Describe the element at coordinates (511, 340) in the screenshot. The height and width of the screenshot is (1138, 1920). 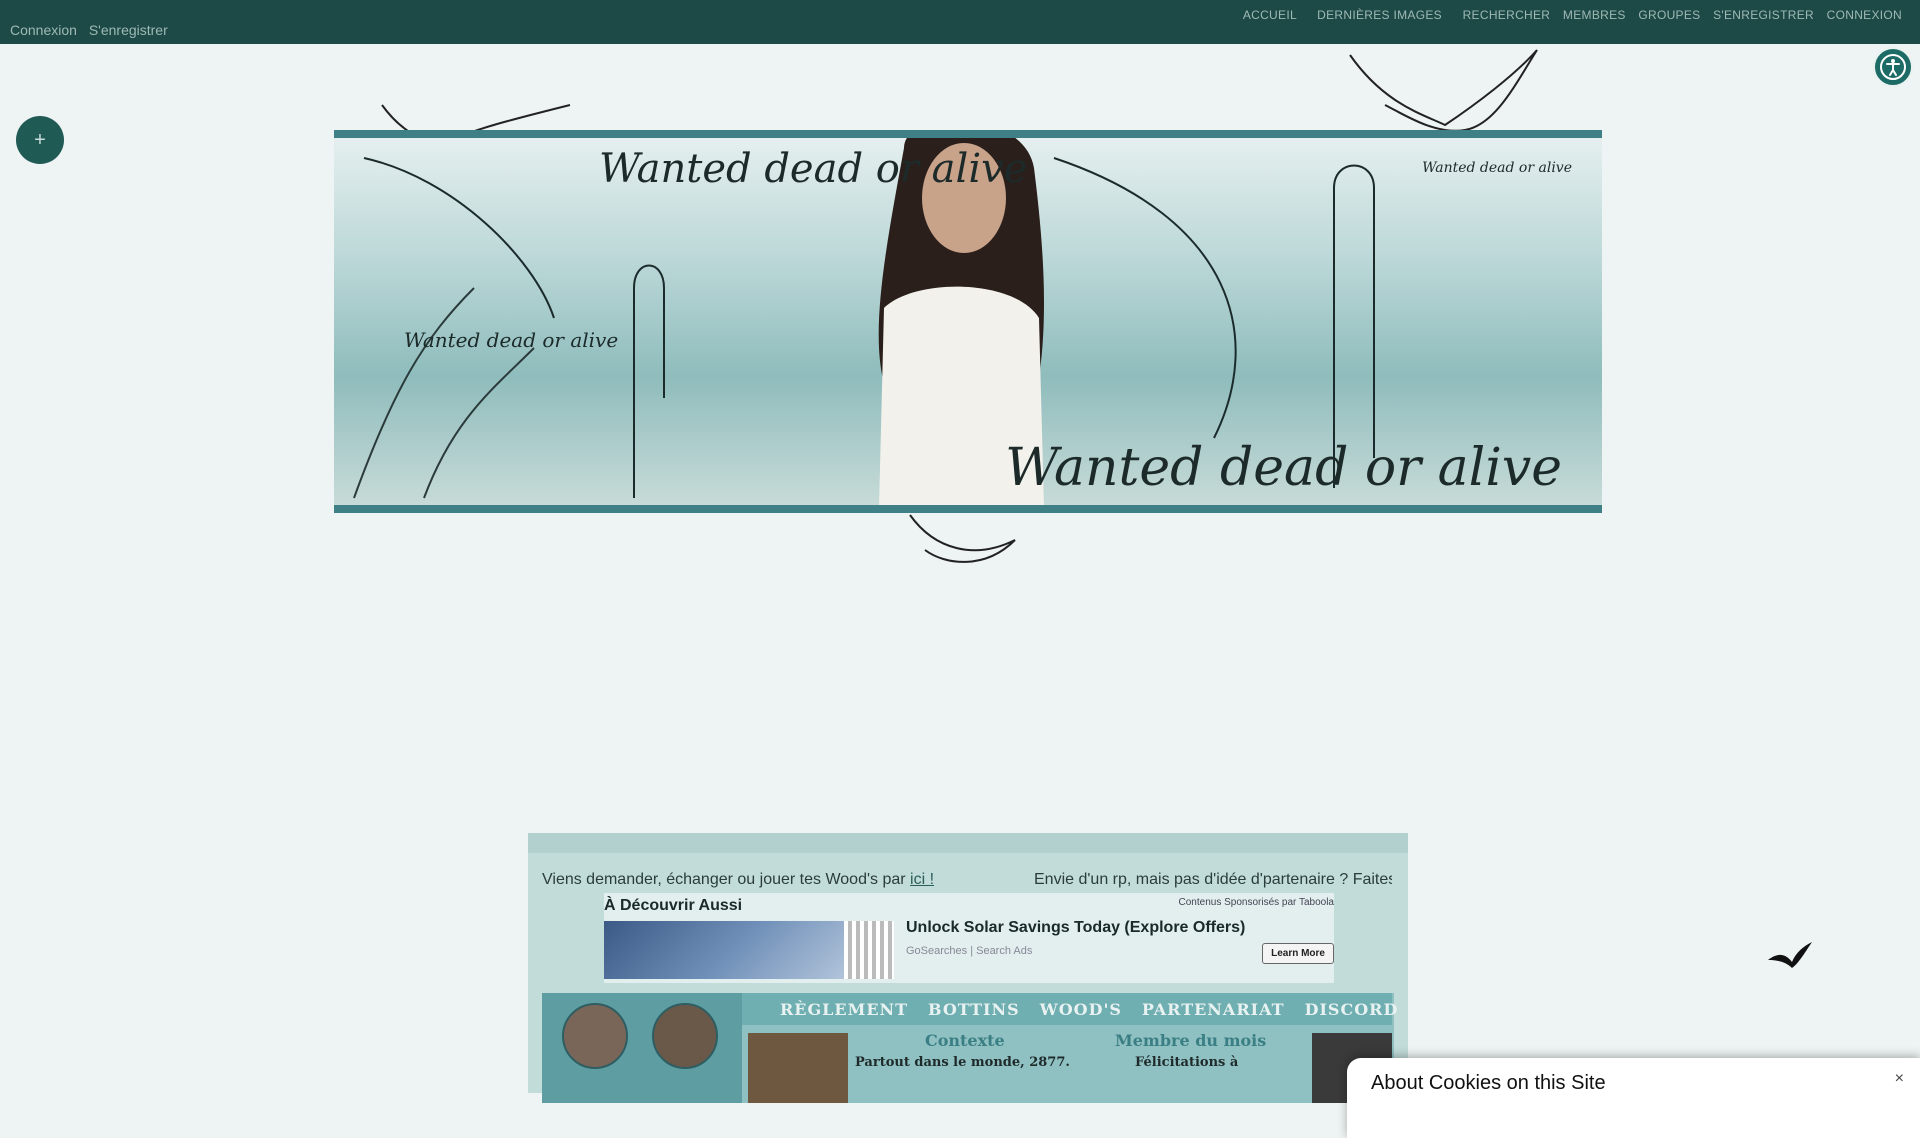
I see `banner-caption-small-left: Wanted dead or alive` at that location.